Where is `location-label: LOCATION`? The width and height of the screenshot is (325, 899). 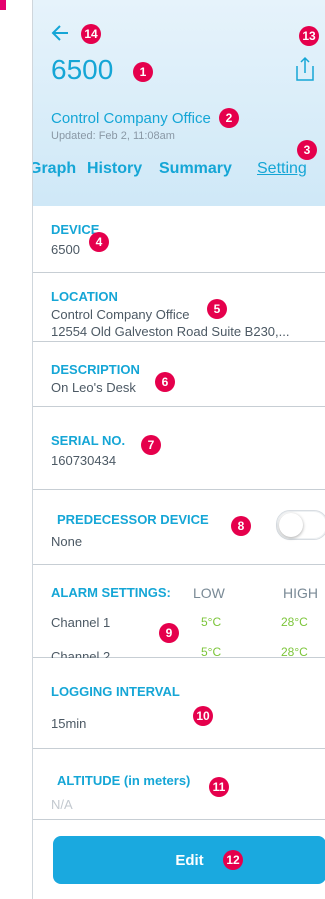 location-label: LOCATION is located at coordinates (84, 296).